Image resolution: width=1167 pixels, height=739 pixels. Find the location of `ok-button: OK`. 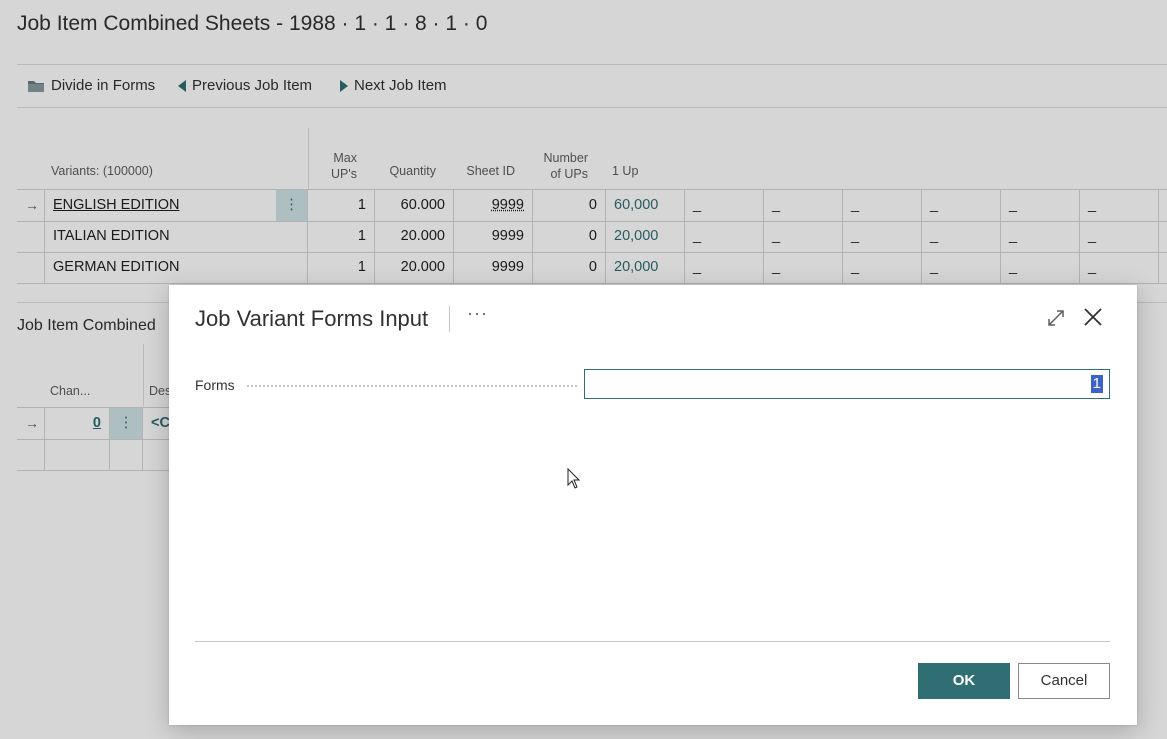

ok-button: OK is located at coordinates (964, 681).